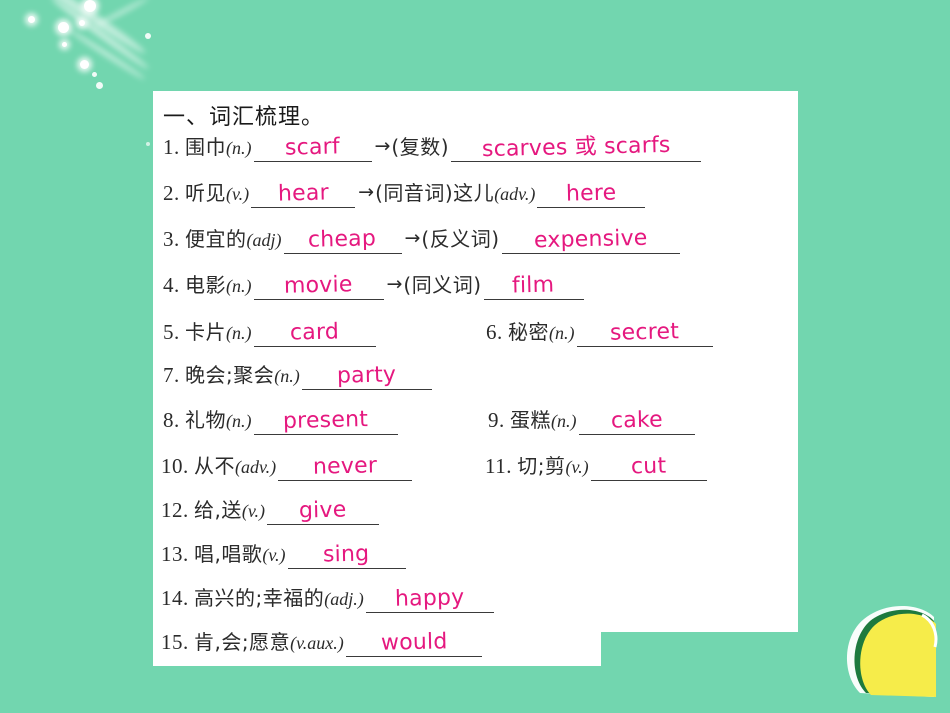 The image size is (950, 713). I want to click on vocab-row-2: 2. 听见(v.) hear →(同音词)这儿(adv.) here, so click(405, 194).